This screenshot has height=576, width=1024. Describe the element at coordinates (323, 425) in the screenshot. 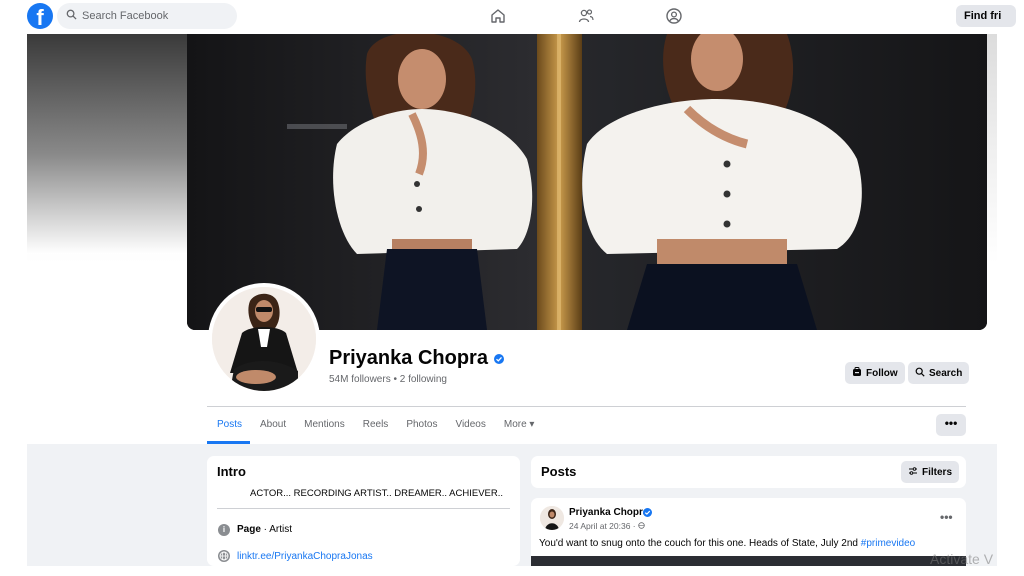

I see `tab-mentions: Mentions` at that location.